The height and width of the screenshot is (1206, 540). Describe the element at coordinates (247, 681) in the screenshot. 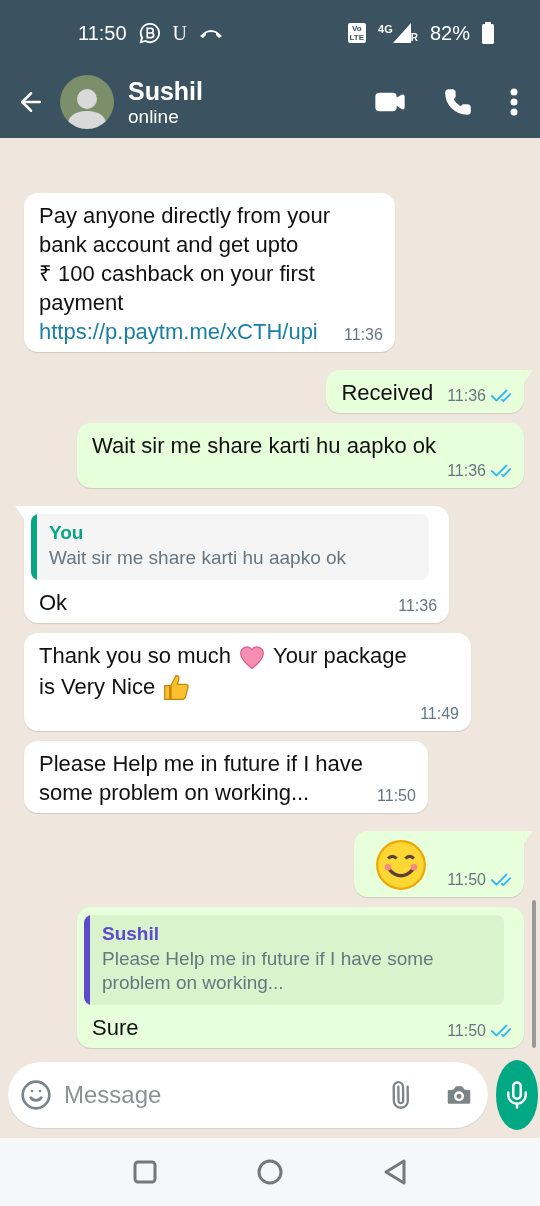

I see `received-message-bubble: Thank you so much Your package is Very Nice 11:49` at that location.